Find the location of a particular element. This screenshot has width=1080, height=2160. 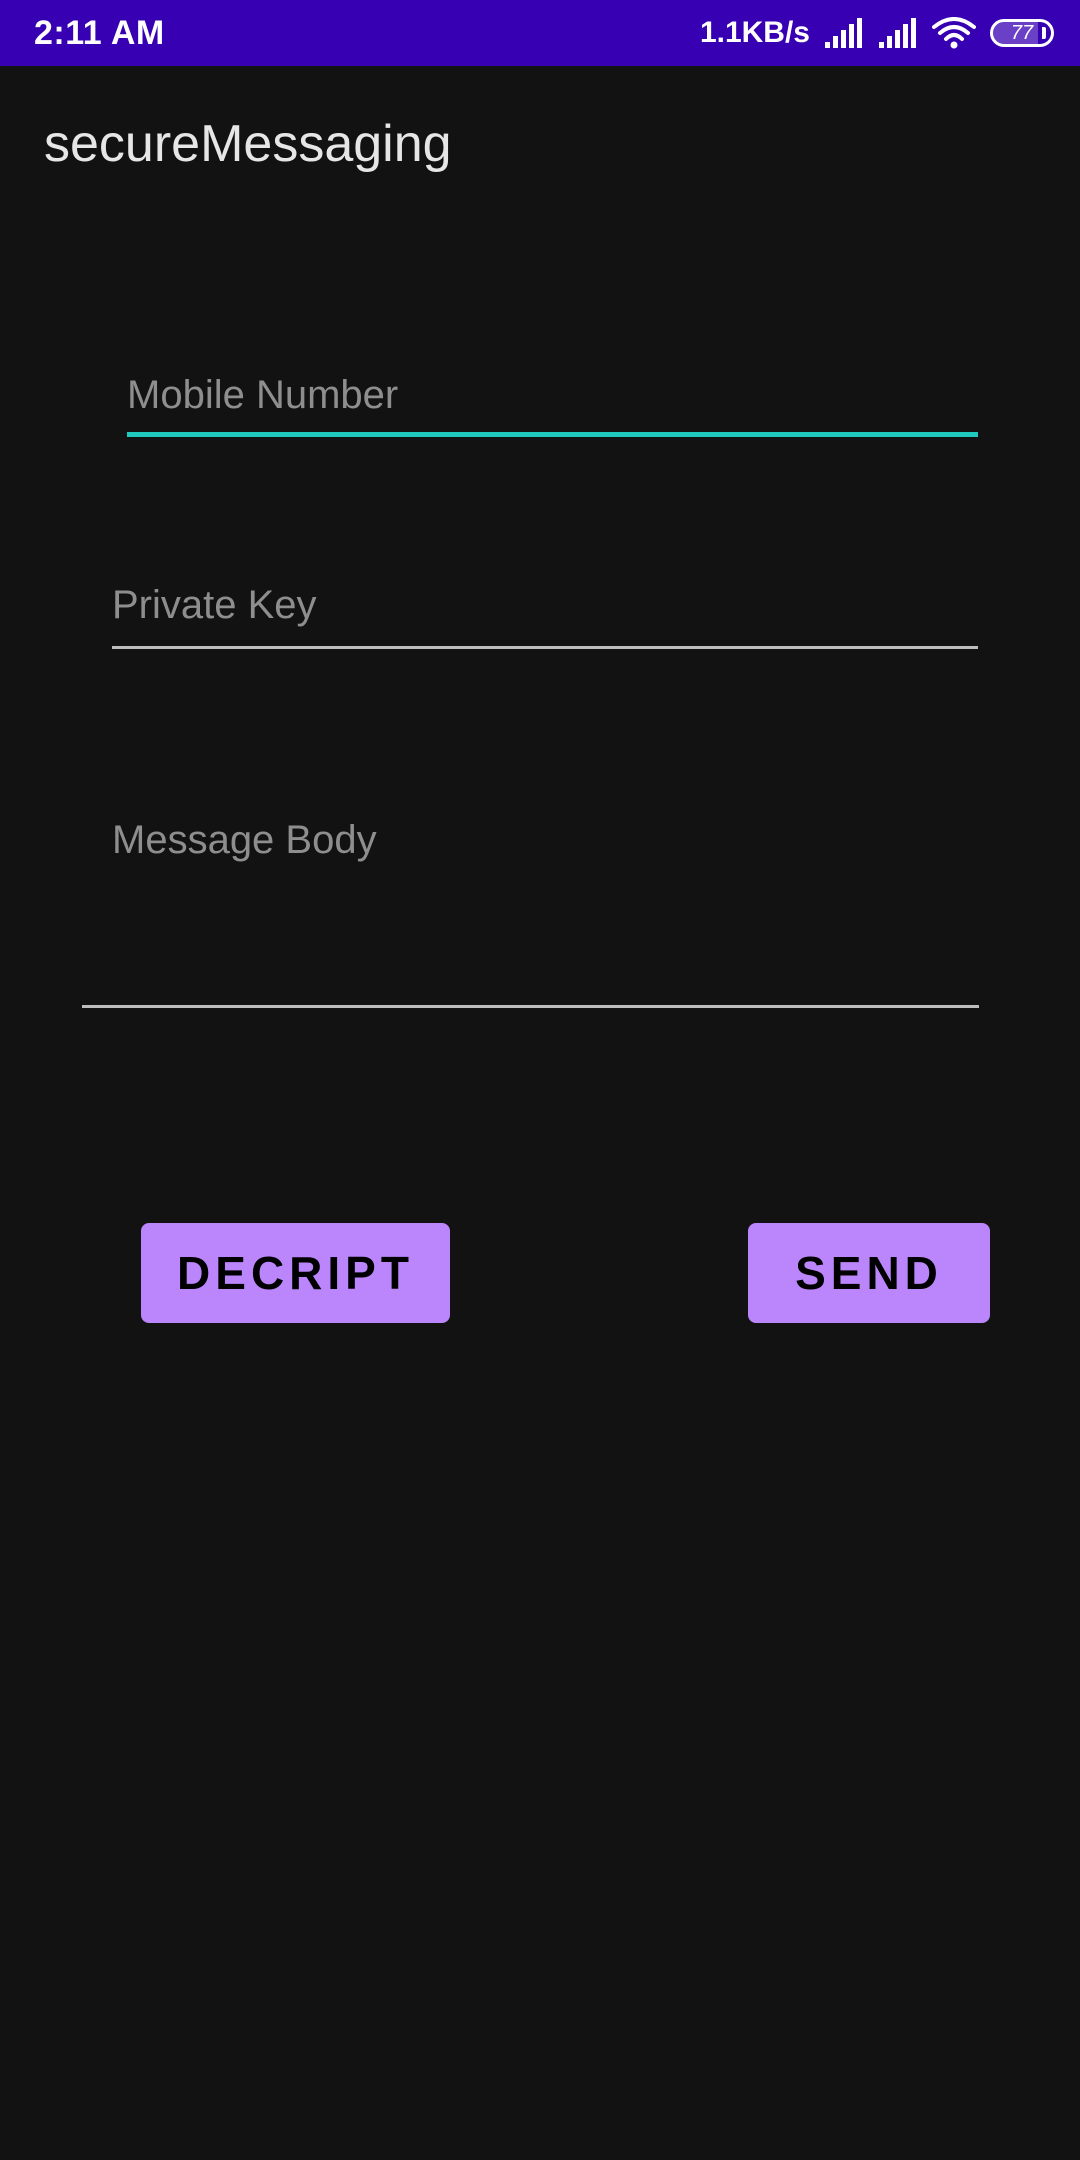

app-title: secureMessaging is located at coordinates (248, 144).